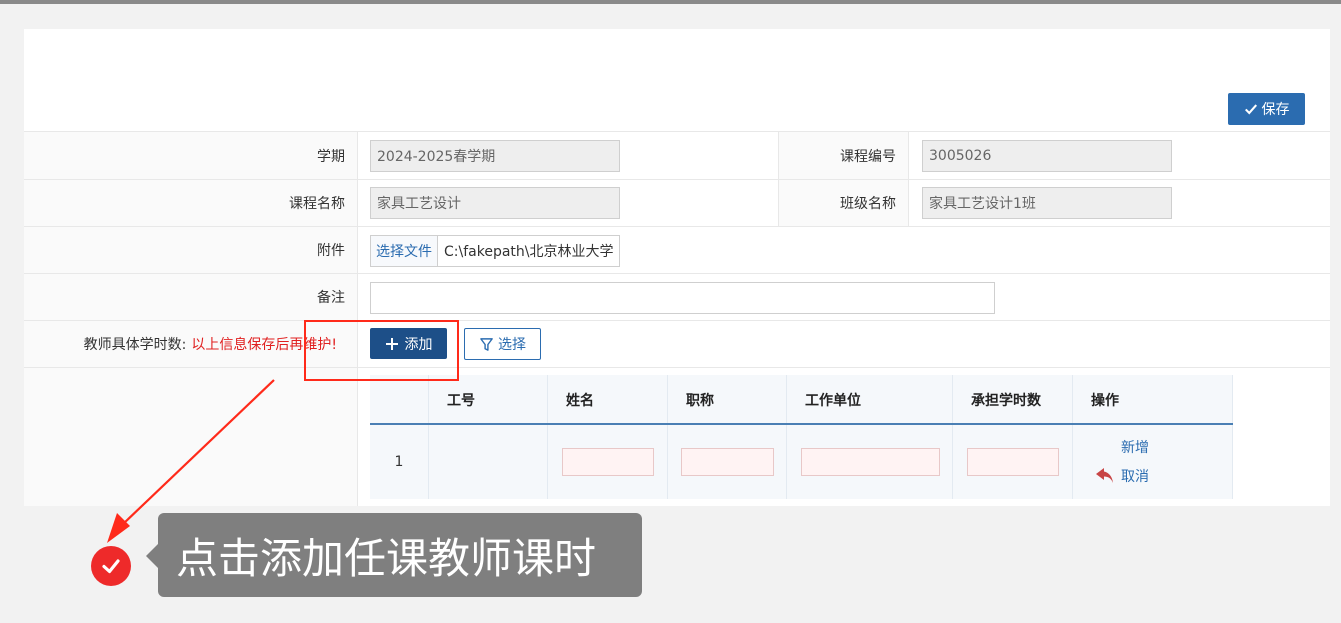 This screenshot has width=1341, height=623. What do you see at coordinates (152, 556) in the screenshot?
I see `tooltip-pointer` at bounding box center [152, 556].